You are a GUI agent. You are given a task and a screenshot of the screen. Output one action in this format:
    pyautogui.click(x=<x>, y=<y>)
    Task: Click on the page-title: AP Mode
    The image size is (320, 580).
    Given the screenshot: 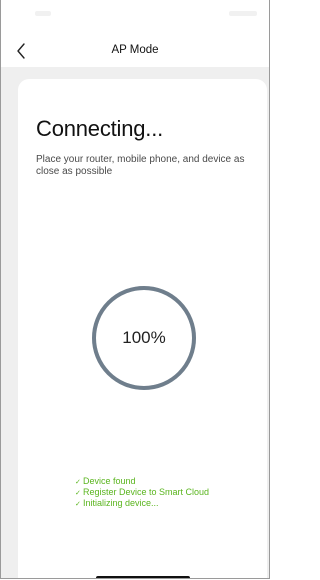 What is the action you would take?
    pyautogui.click(x=135, y=50)
    